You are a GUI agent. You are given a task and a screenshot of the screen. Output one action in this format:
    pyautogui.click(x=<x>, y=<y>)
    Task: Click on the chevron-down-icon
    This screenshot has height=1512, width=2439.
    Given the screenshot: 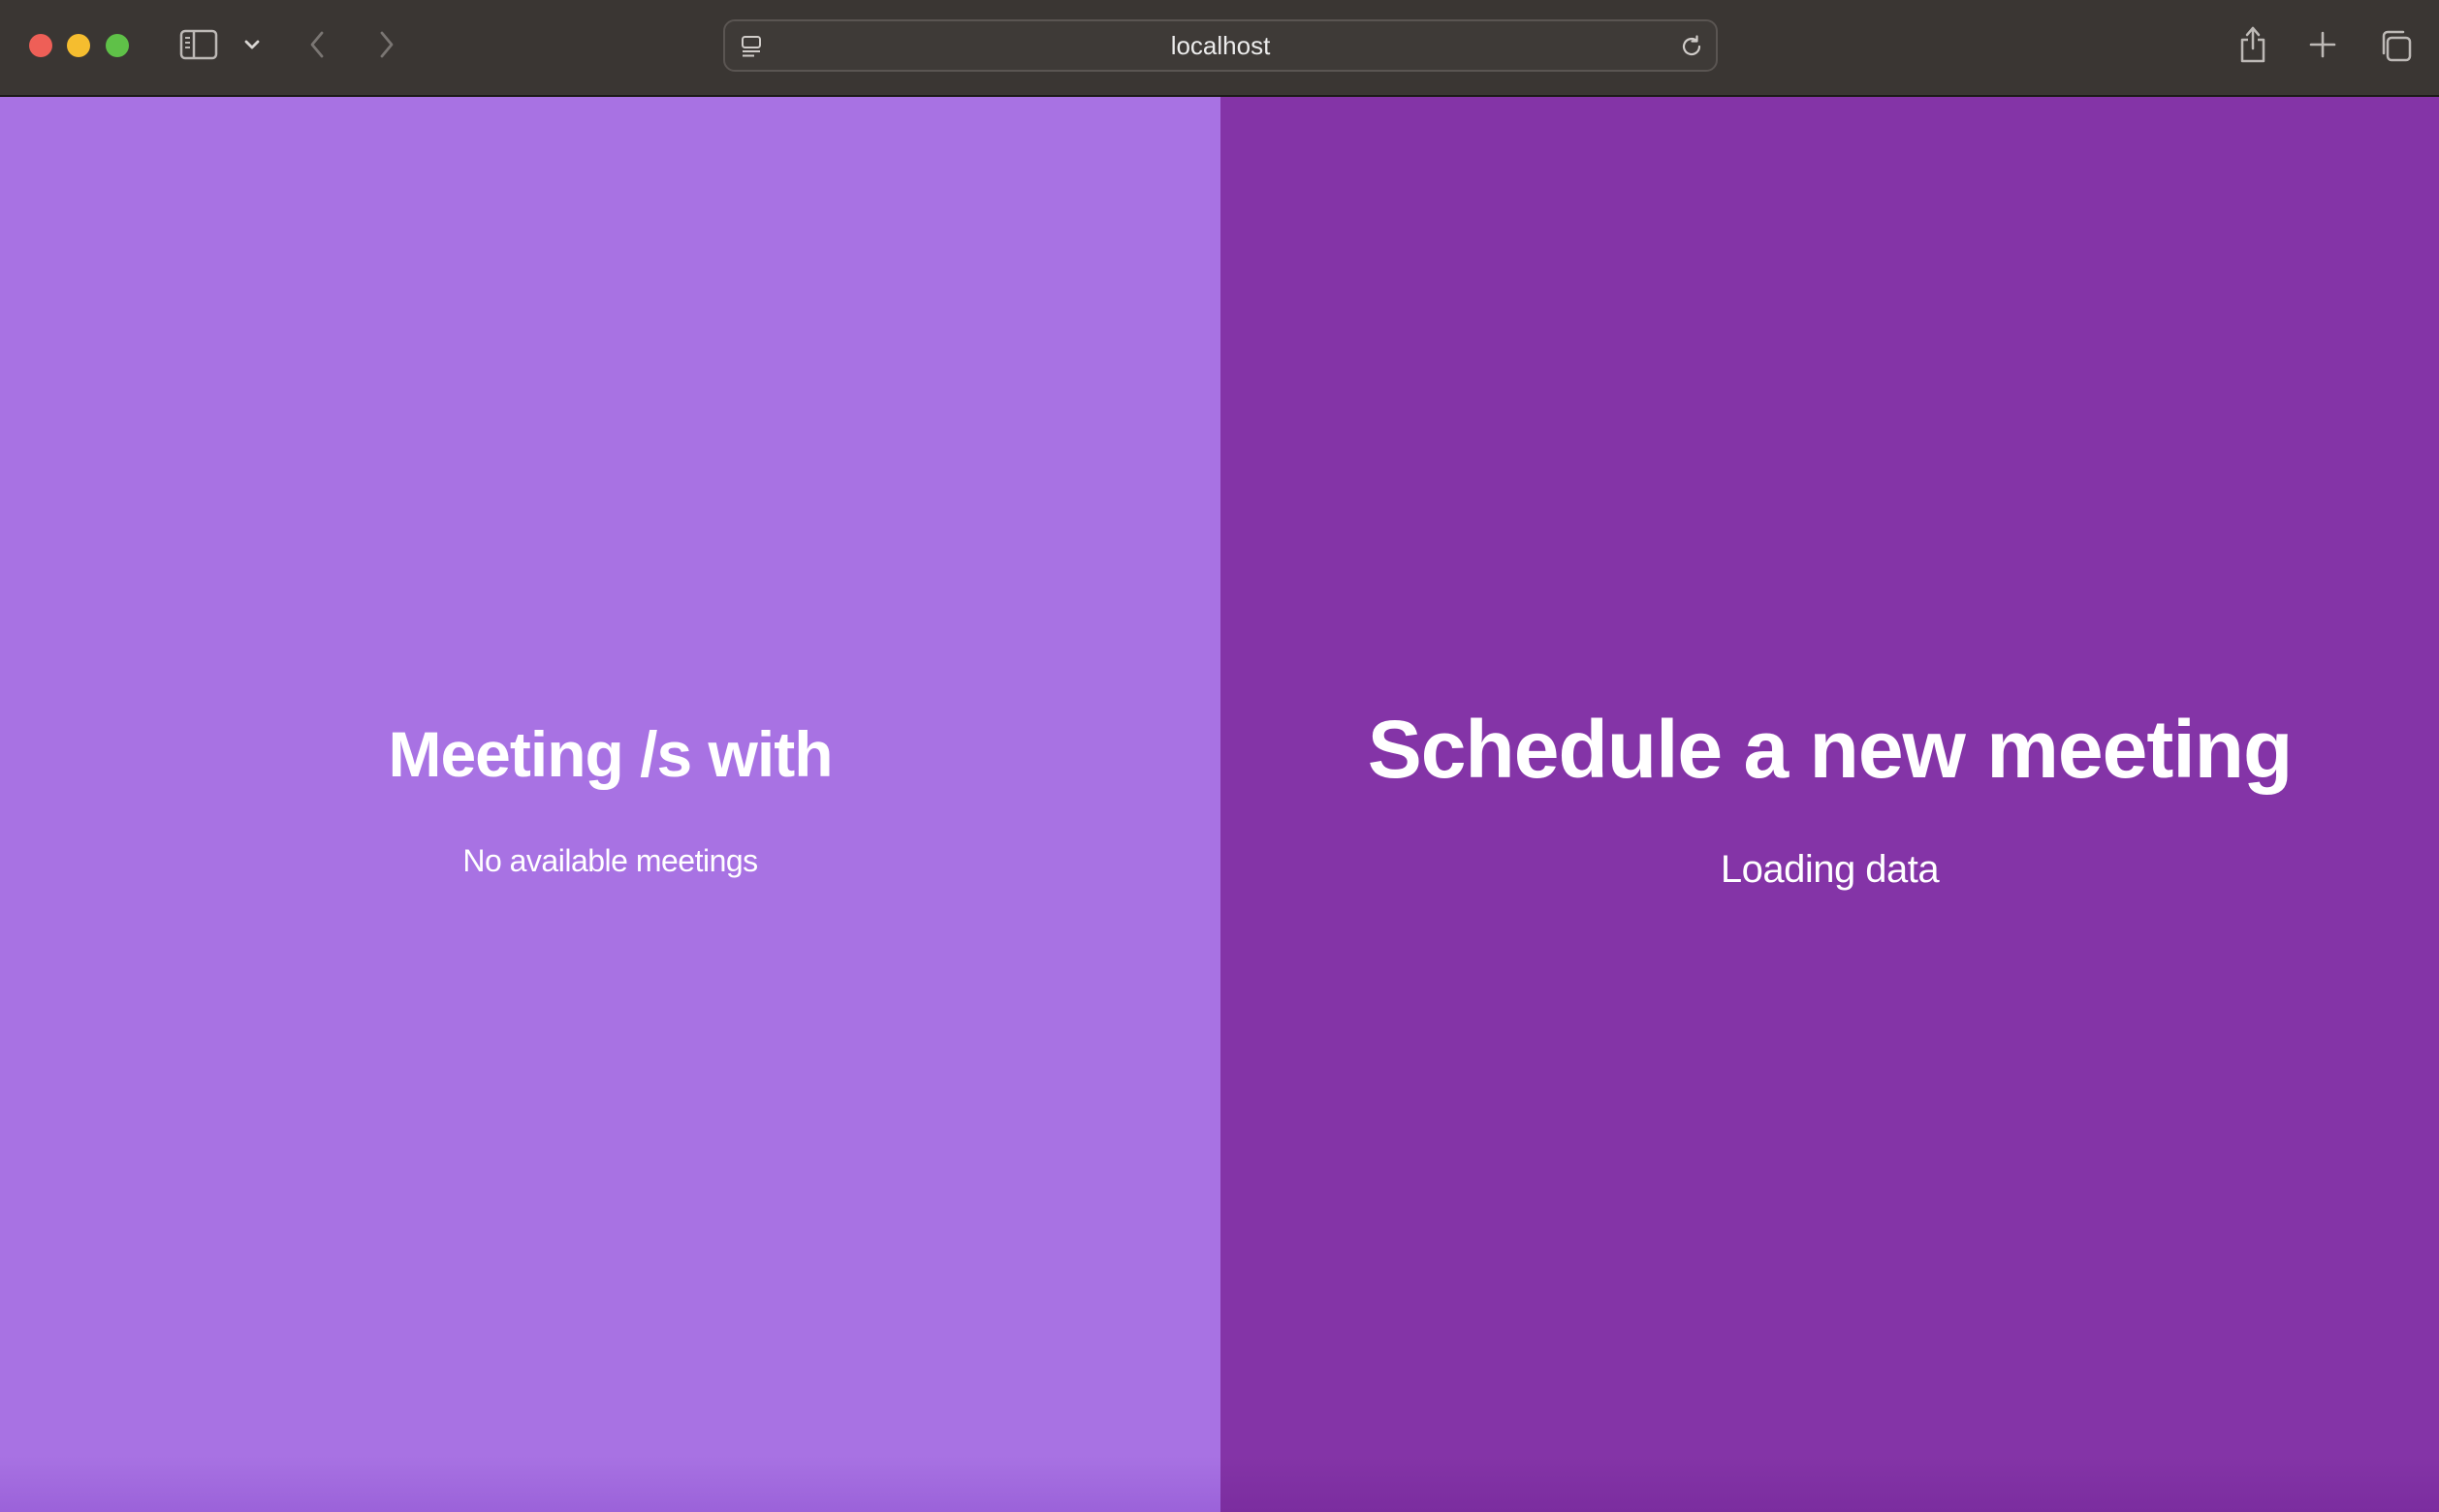 What is the action you would take?
    pyautogui.click(x=252, y=45)
    